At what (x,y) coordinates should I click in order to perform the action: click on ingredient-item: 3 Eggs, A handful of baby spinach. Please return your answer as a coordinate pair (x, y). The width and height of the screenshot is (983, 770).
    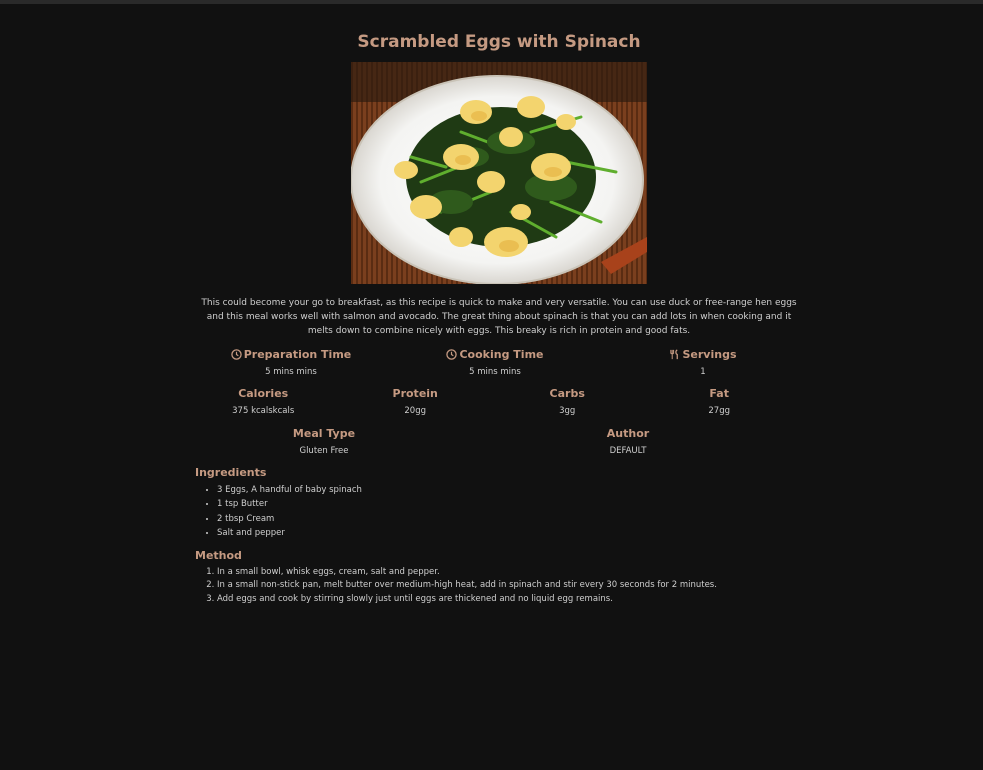
    Looking at the image, I should click on (510, 490).